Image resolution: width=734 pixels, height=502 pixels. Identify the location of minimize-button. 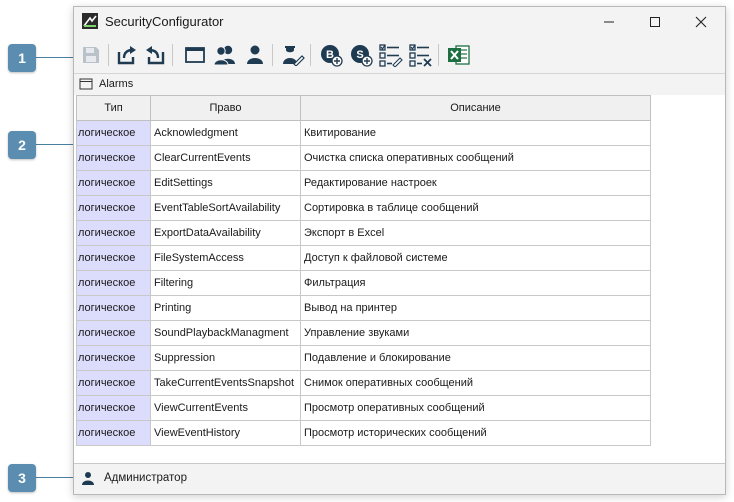
(609, 22).